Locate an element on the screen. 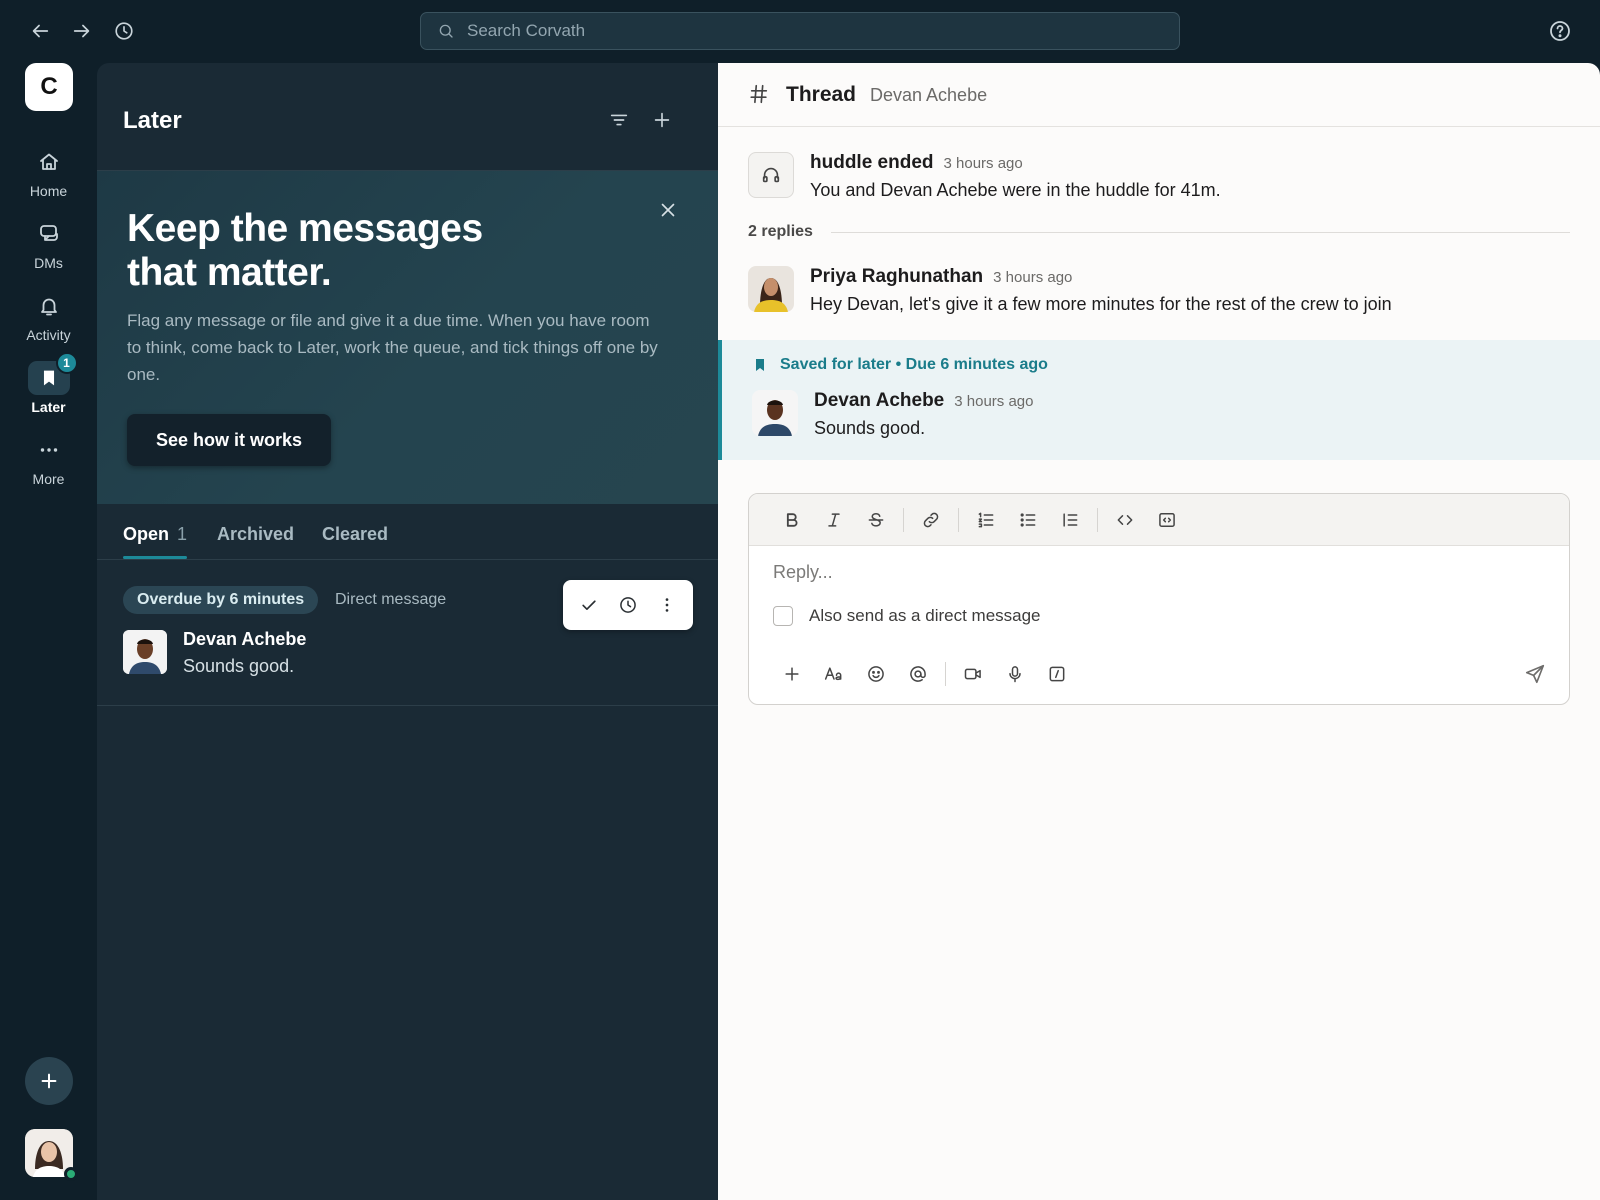 This screenshot has height=1200, width=1600. saved-label-text: Saved for later • Due 6 minutes ago is located at coordinates (914, 364).